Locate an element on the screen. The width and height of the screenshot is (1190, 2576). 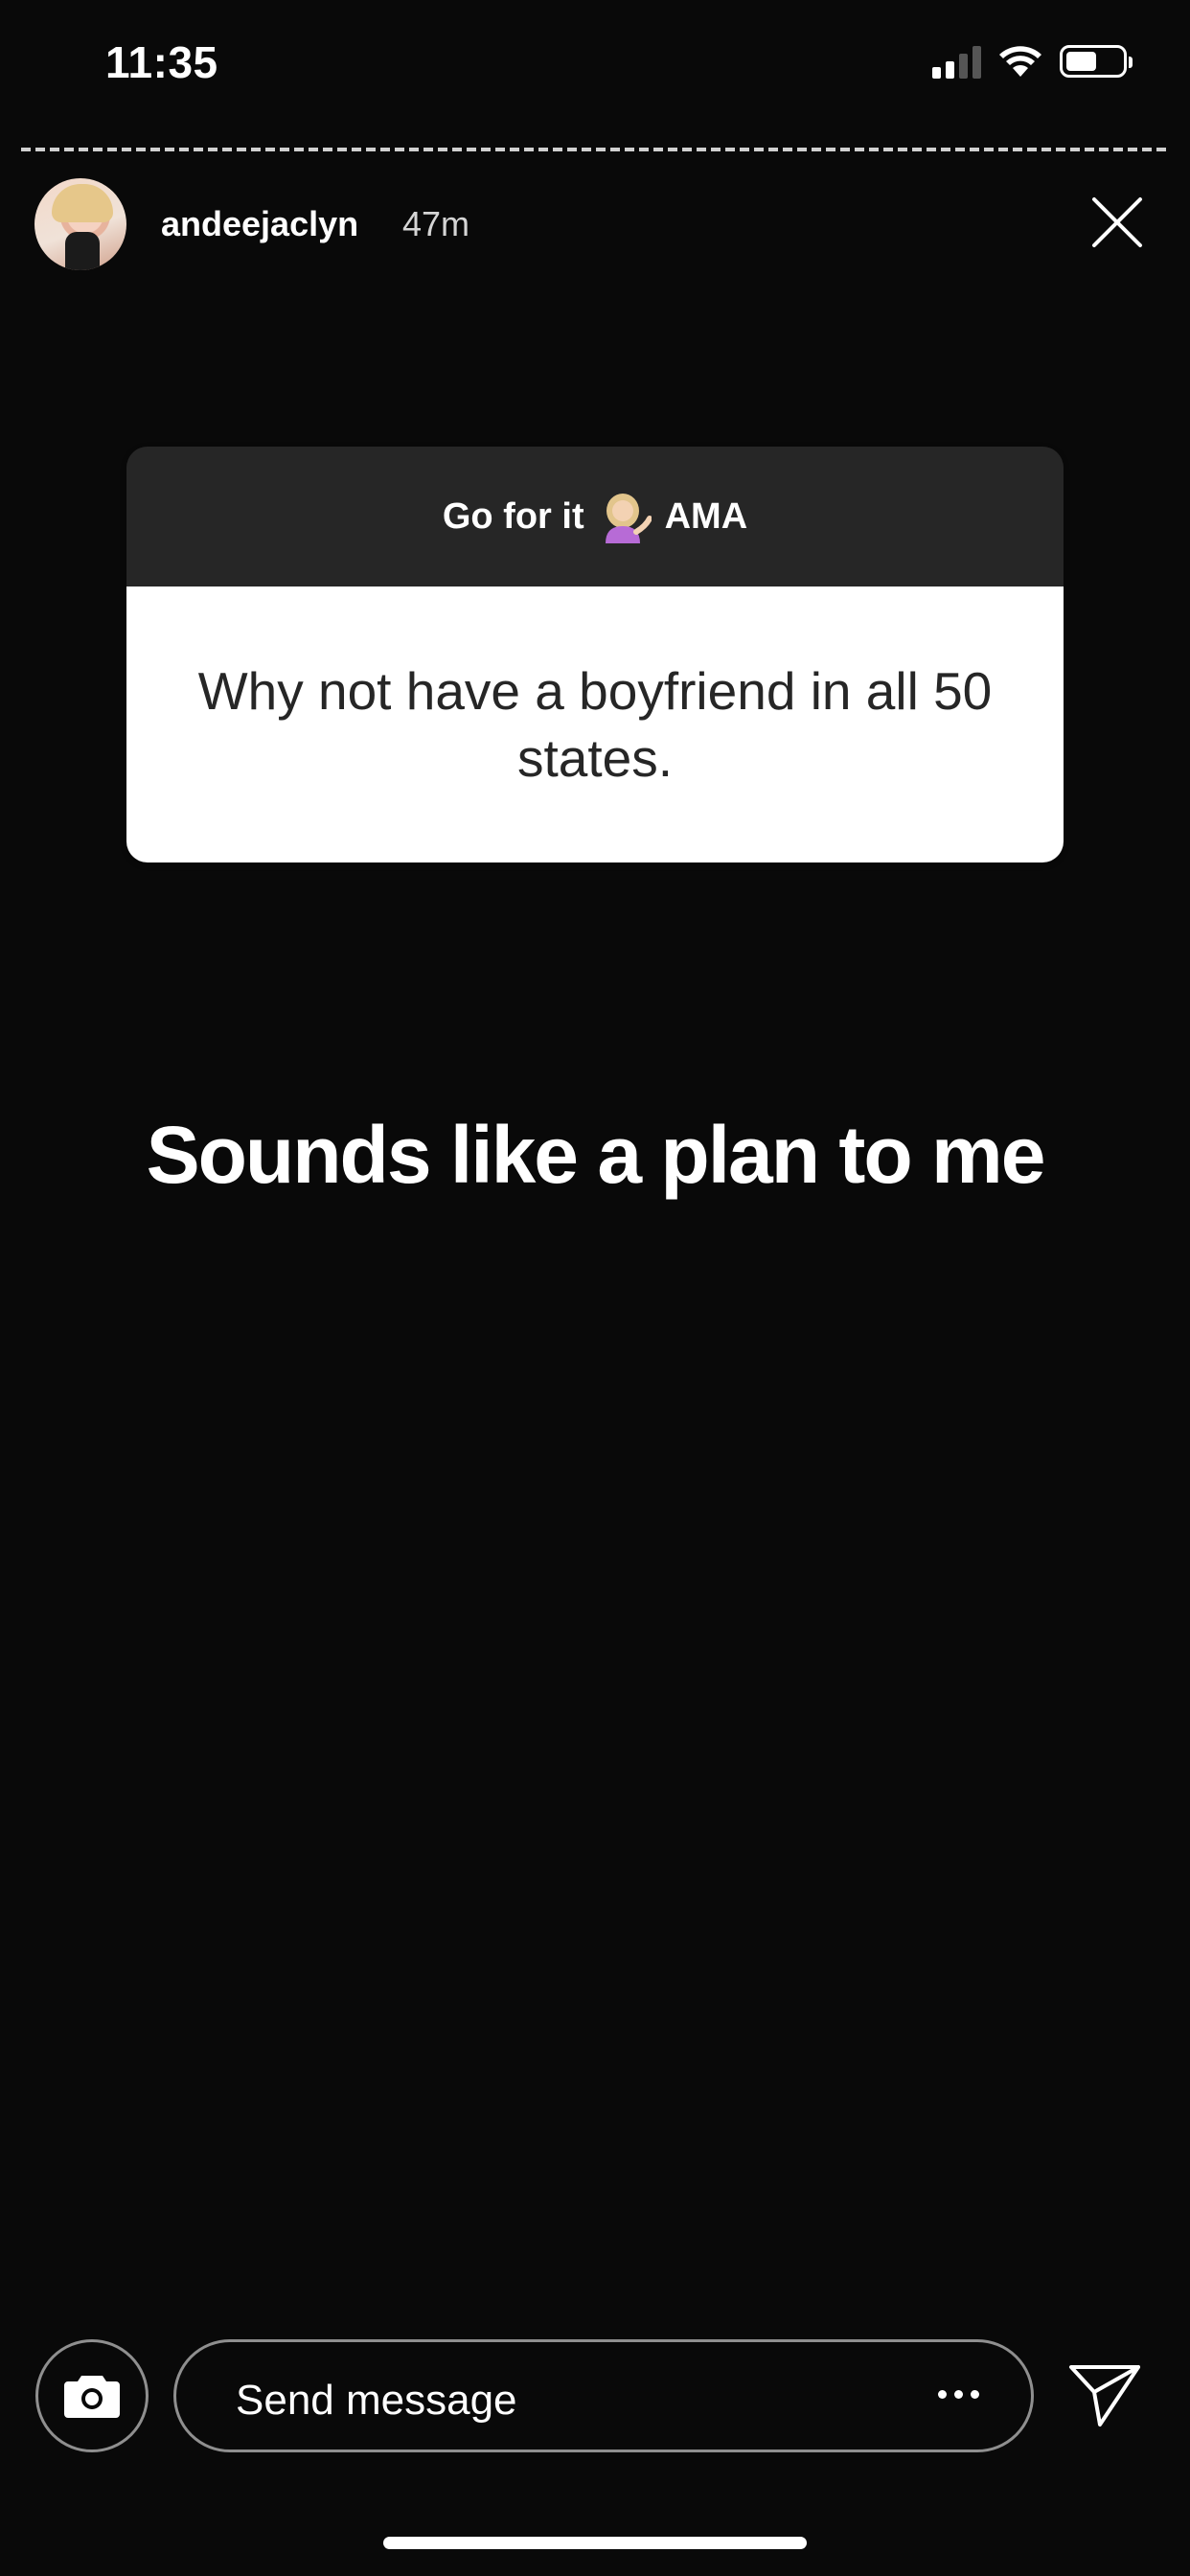
send-message-placeholder: Send message is located at coordinates (377, 2400).